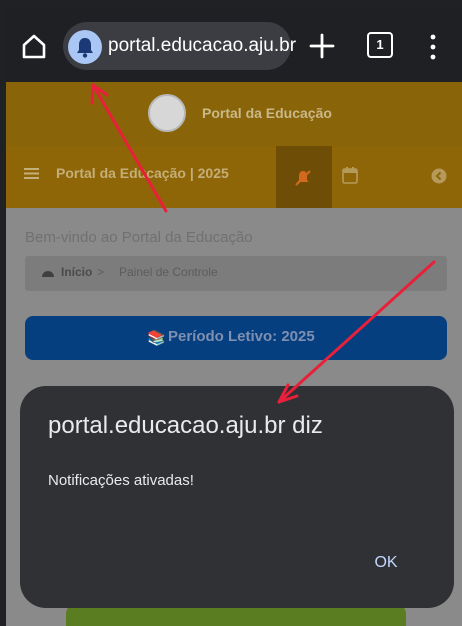  Describe the element at coordinates (267, 113) in the screenshot. I see `site-title: Portal da Educação` at that location.